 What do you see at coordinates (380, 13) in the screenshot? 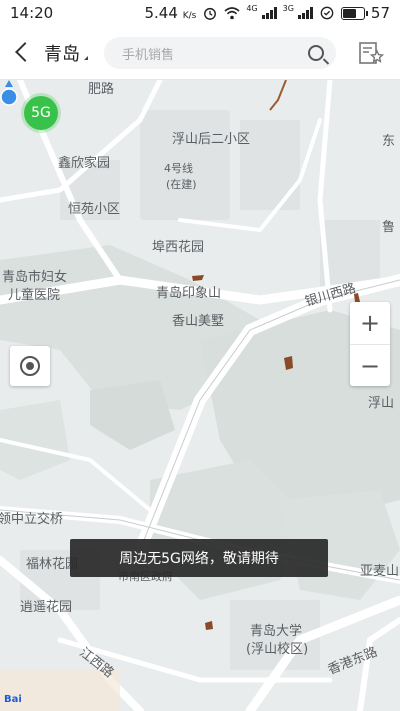
I see `battery-percent: 57` at bounding box center [380, 13].